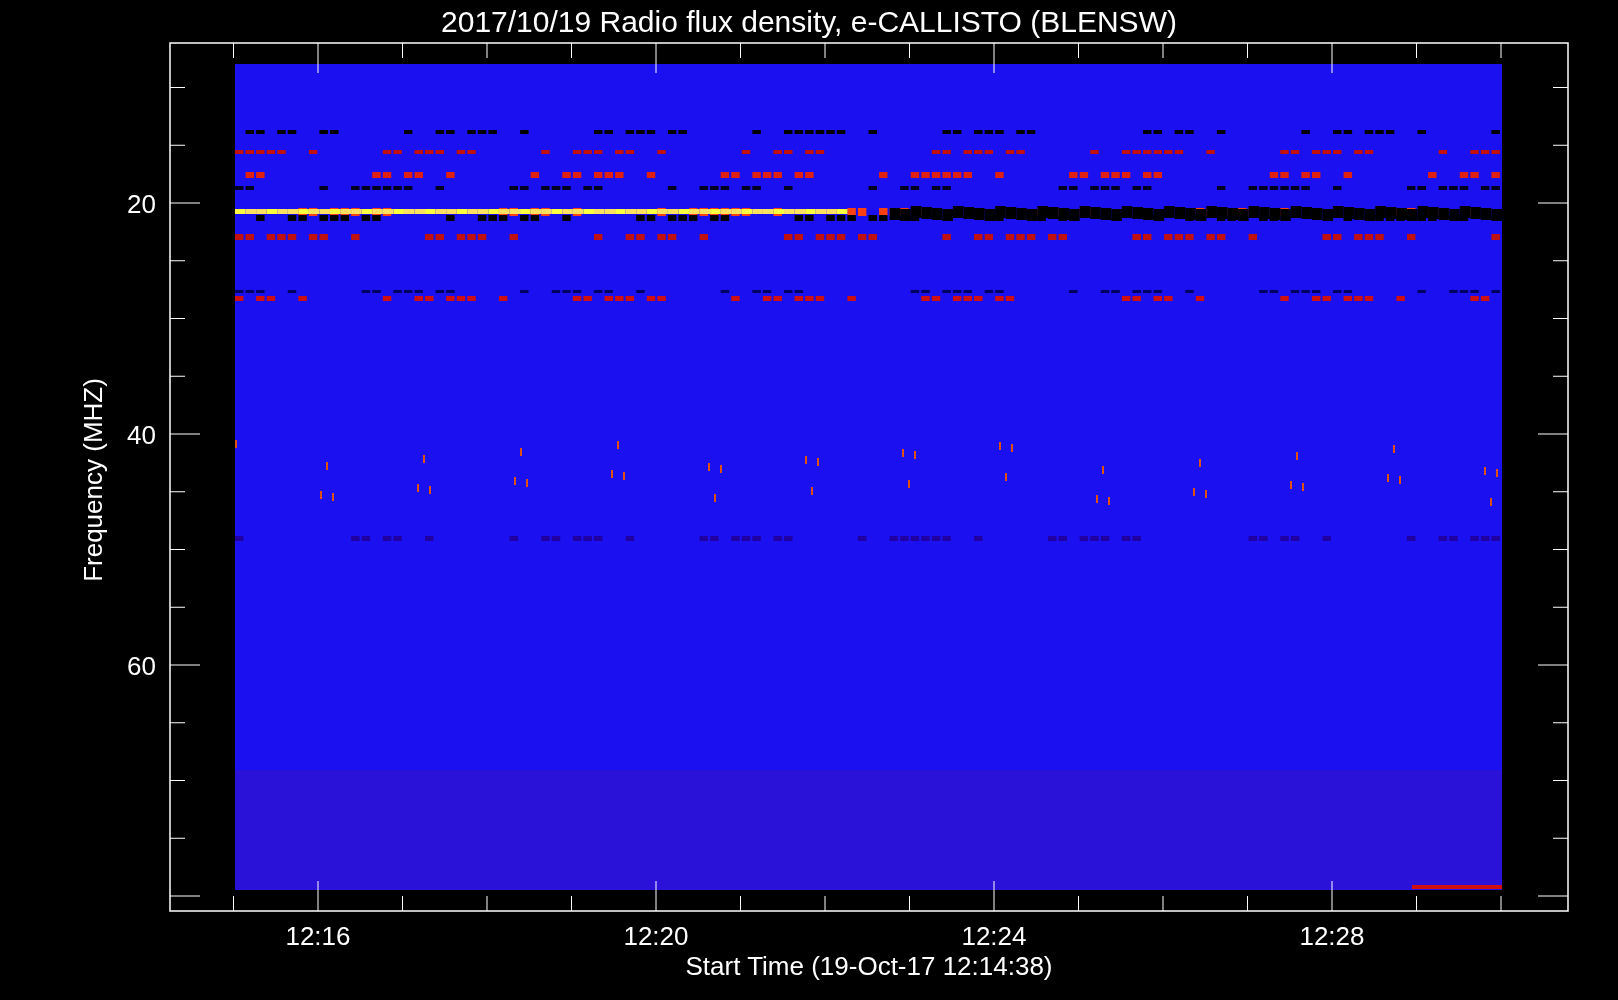 This screenshot has height=1000, width=1618. I want to click on x-tick-label: 12:16, so click(318, 936).